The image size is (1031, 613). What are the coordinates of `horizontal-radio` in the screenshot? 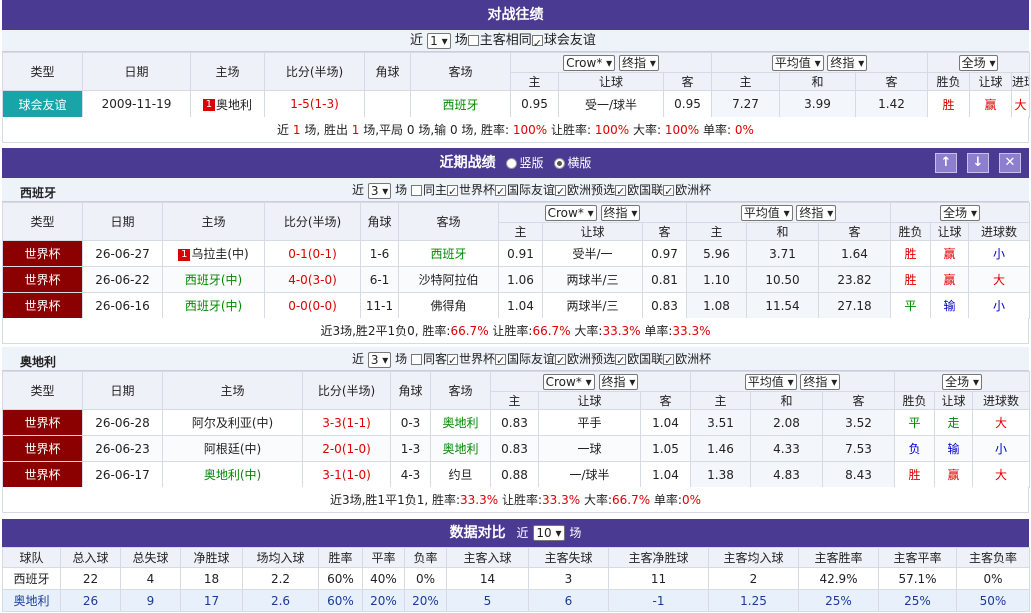 It's located at (560, 163).